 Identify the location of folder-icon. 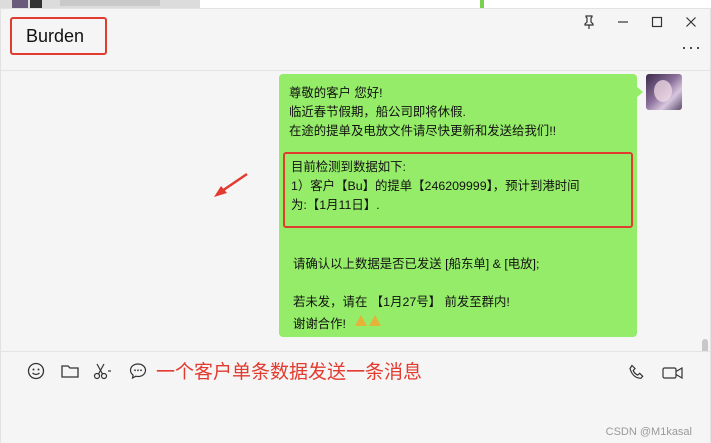
(70, 371).